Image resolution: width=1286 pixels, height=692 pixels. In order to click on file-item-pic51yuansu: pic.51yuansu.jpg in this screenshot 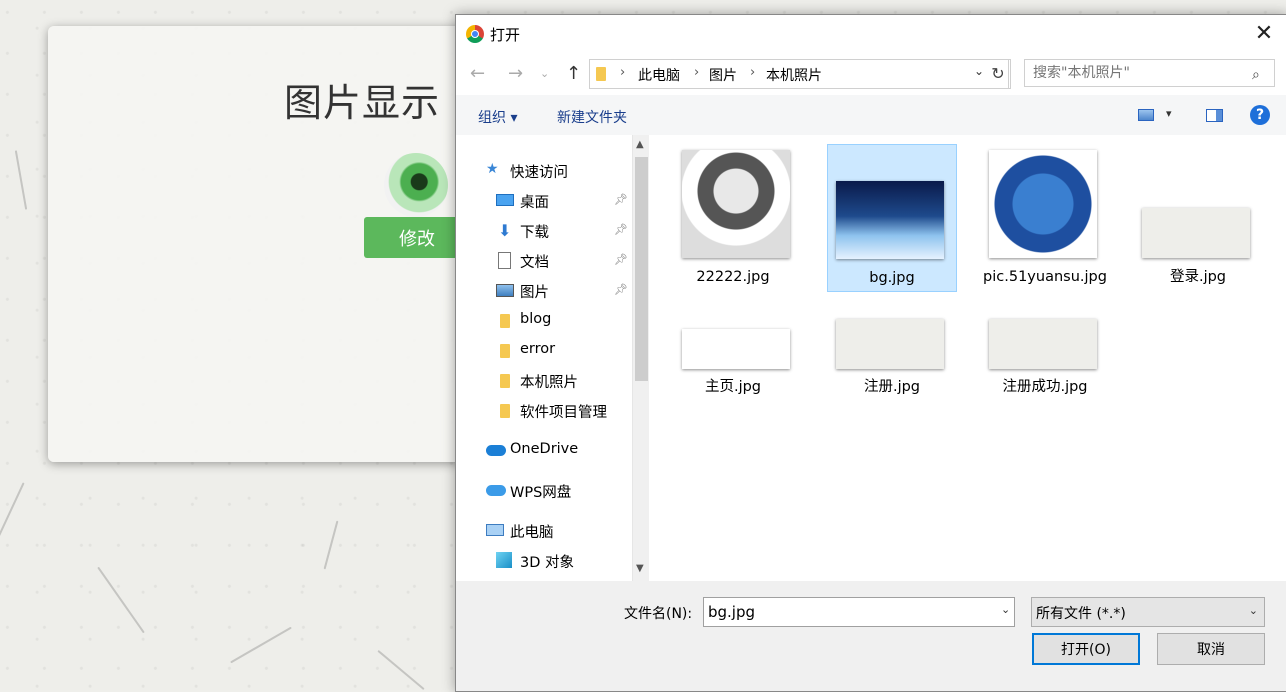, I will do `click(1045, 218)`.